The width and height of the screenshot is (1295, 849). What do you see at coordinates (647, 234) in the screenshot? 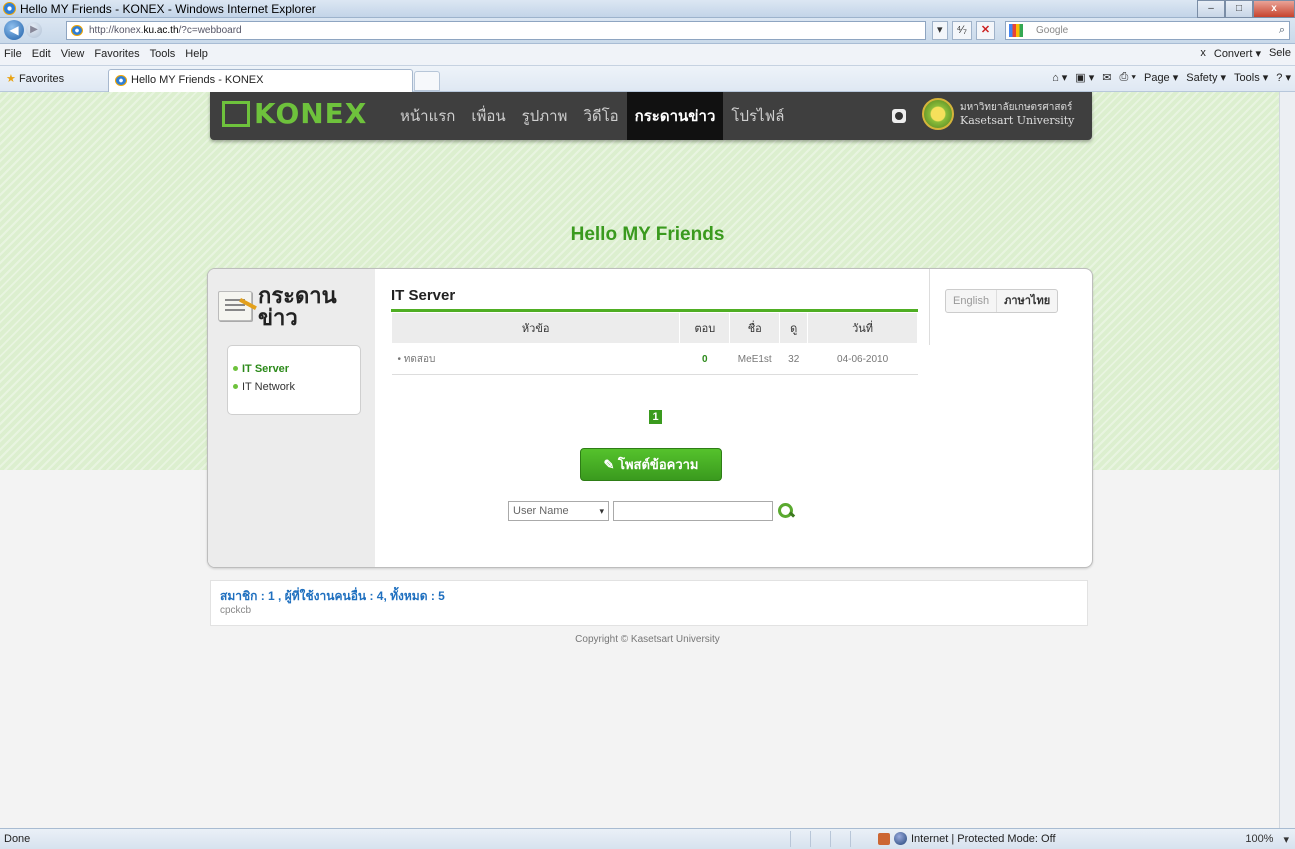
I see `page-title: Hello MY Friends` at bounding box center [647, 234].